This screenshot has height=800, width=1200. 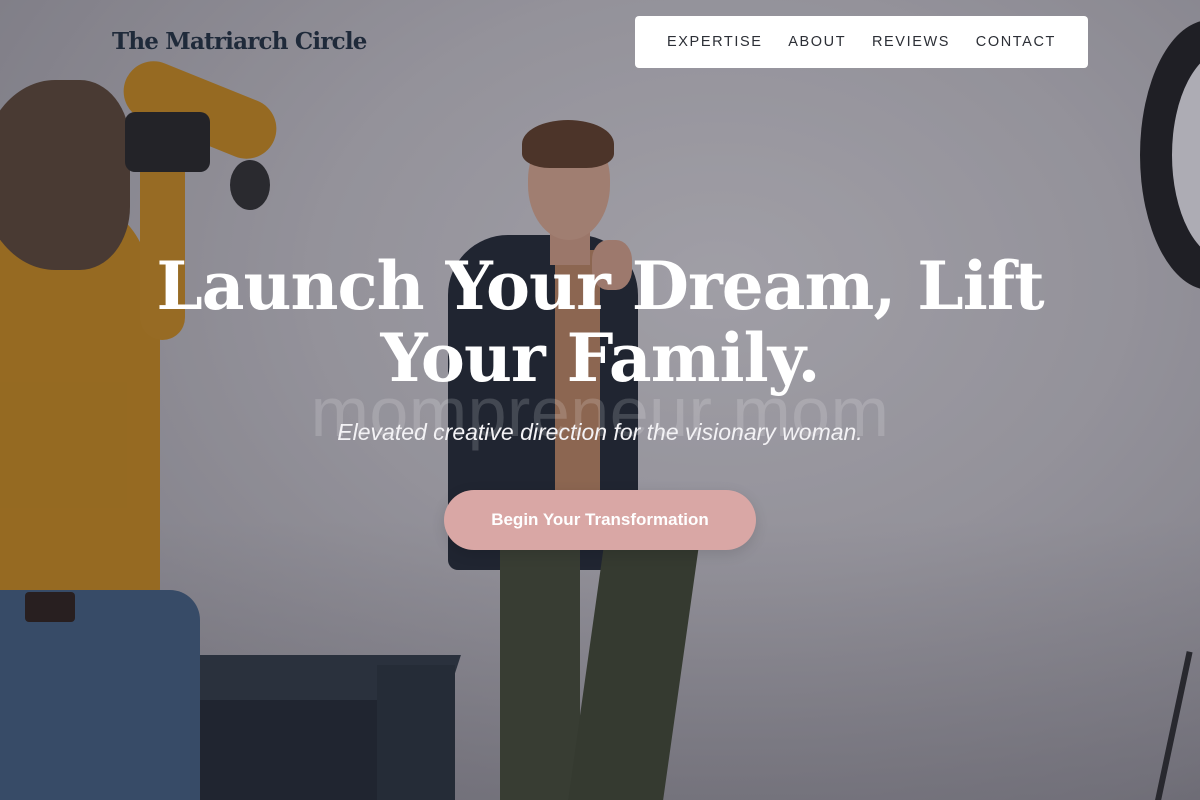 I want to click on nav-item-contact: CONTACT, so click(x=1016, y=42).